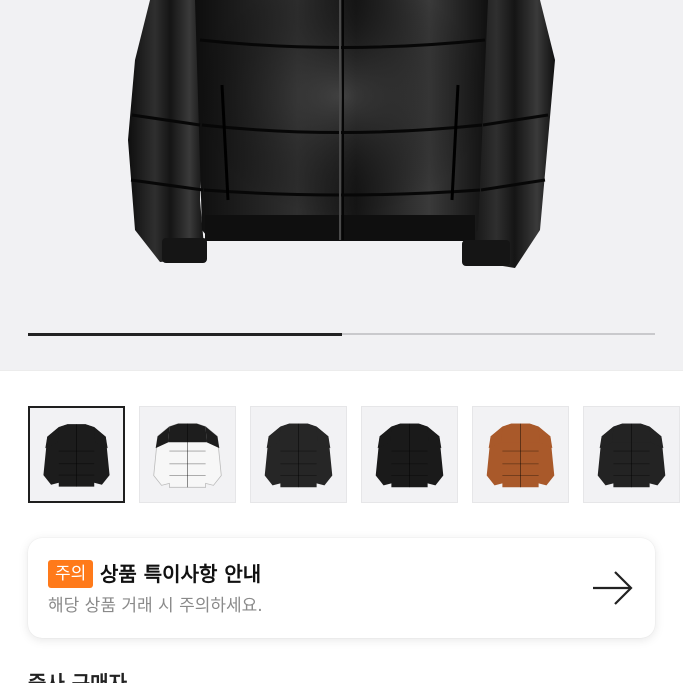 This screenshot has height=683, width=683. What do you see at coordinates (613, 588) in the screenshot?
I see `arrow-right-icon` at bounding box center [613, 588].